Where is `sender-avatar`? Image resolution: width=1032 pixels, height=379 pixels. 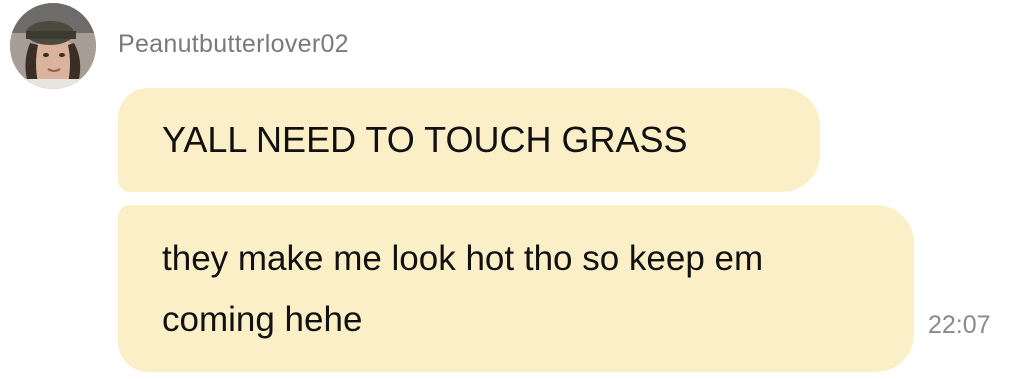
sender-avatar is located at coordinates (53, 46).